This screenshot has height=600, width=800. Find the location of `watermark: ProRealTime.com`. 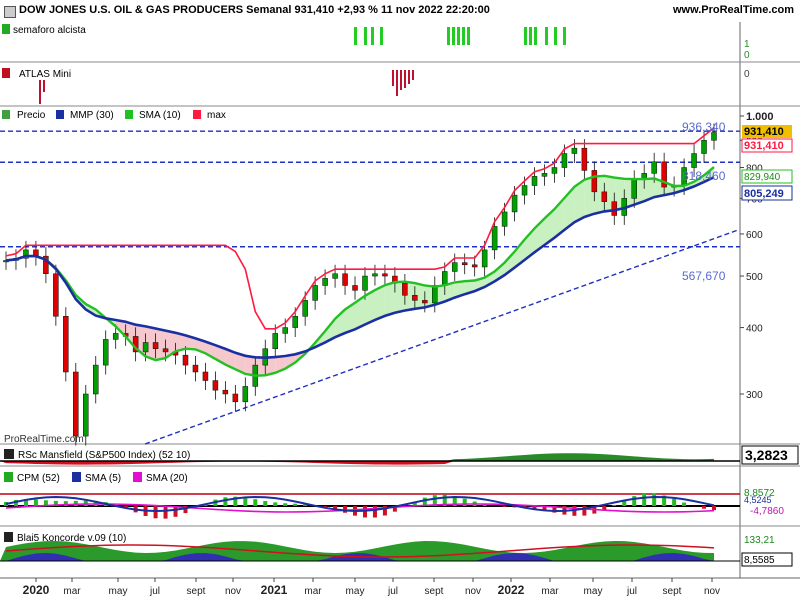

watermark: ProRealTime.com is located at coordinates (44, 439).